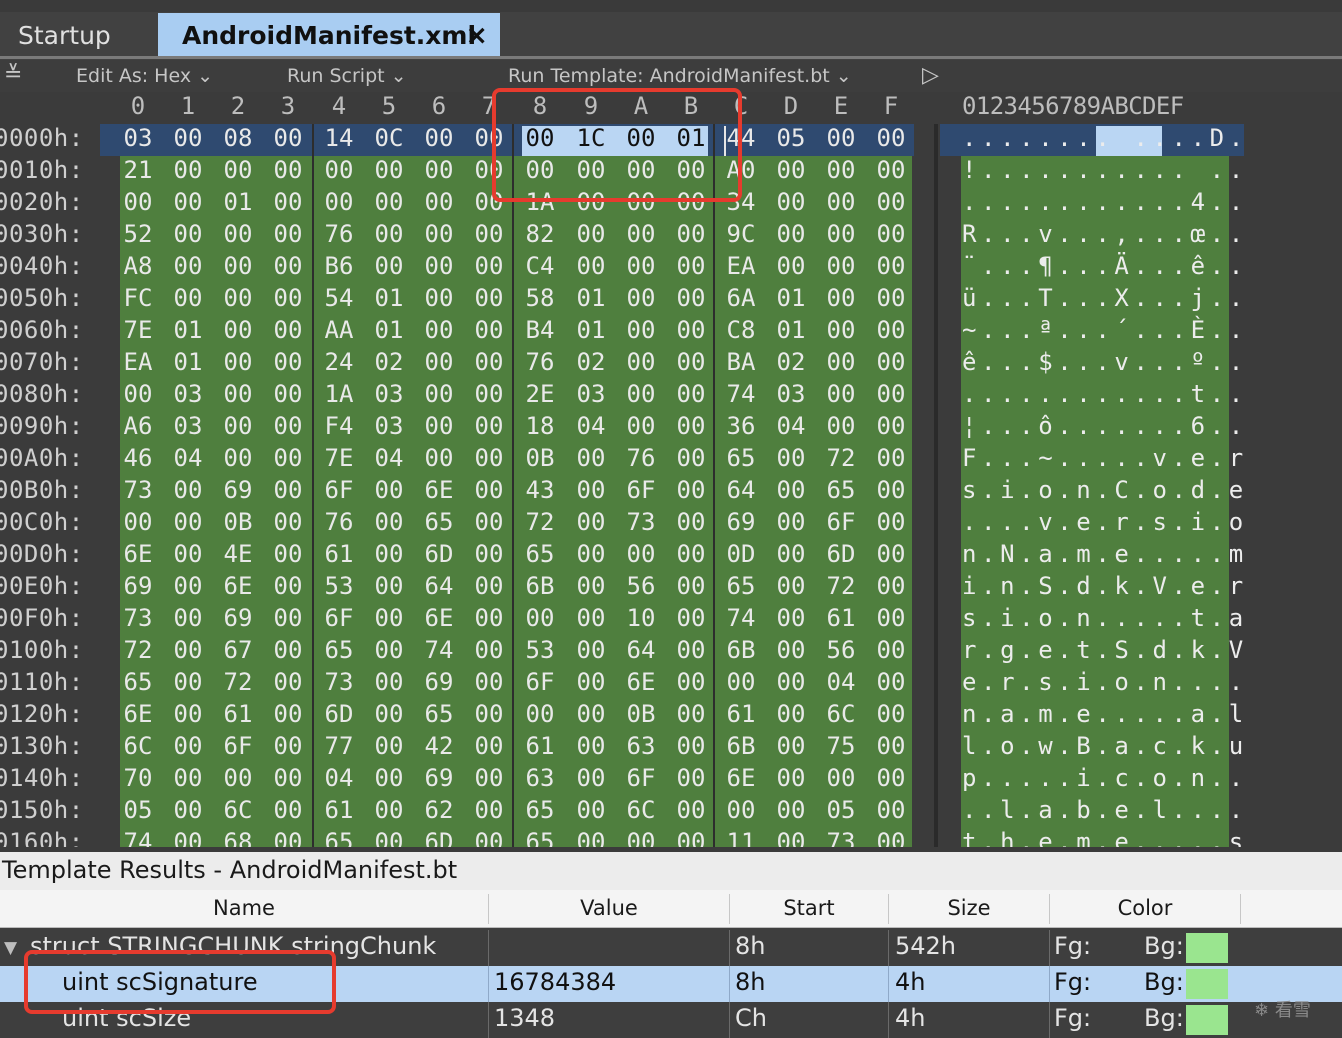 The width and height of the screenshot is (1342, 1038). What do you see at coordinates (138, 746) in the screenshot?
I see `hex-byte: 6C` at bounding box center [138, 746].